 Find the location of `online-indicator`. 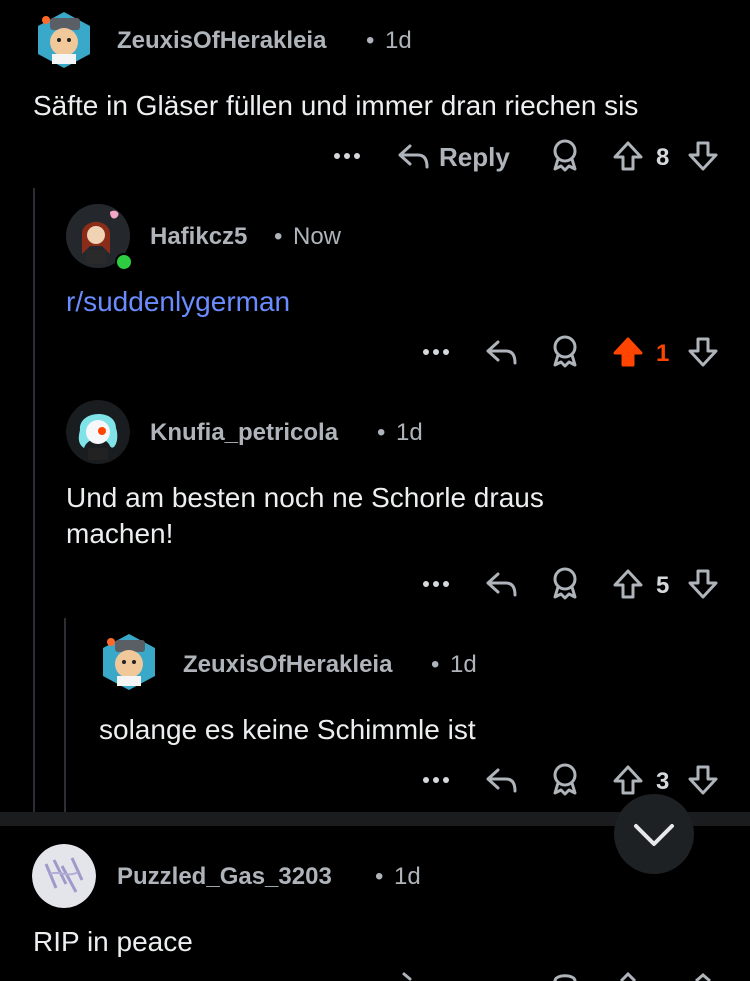

online-indicator is located at coordinates (124, 262).